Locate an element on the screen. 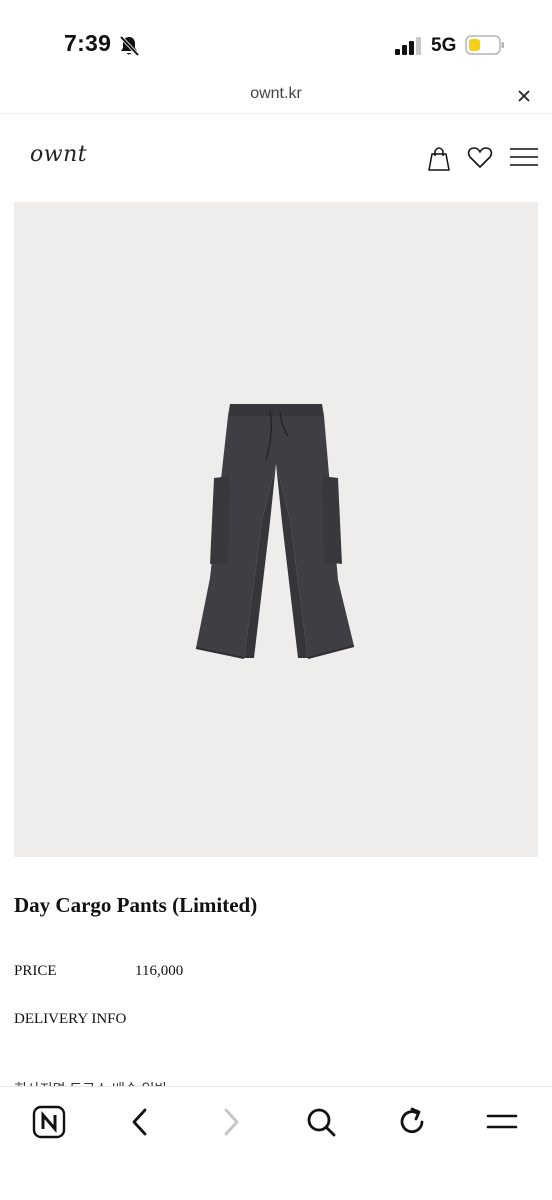 The image size is (552, 1200). delivery-info-label: DELIVERY INFO is located at coordinates (70, 1019).